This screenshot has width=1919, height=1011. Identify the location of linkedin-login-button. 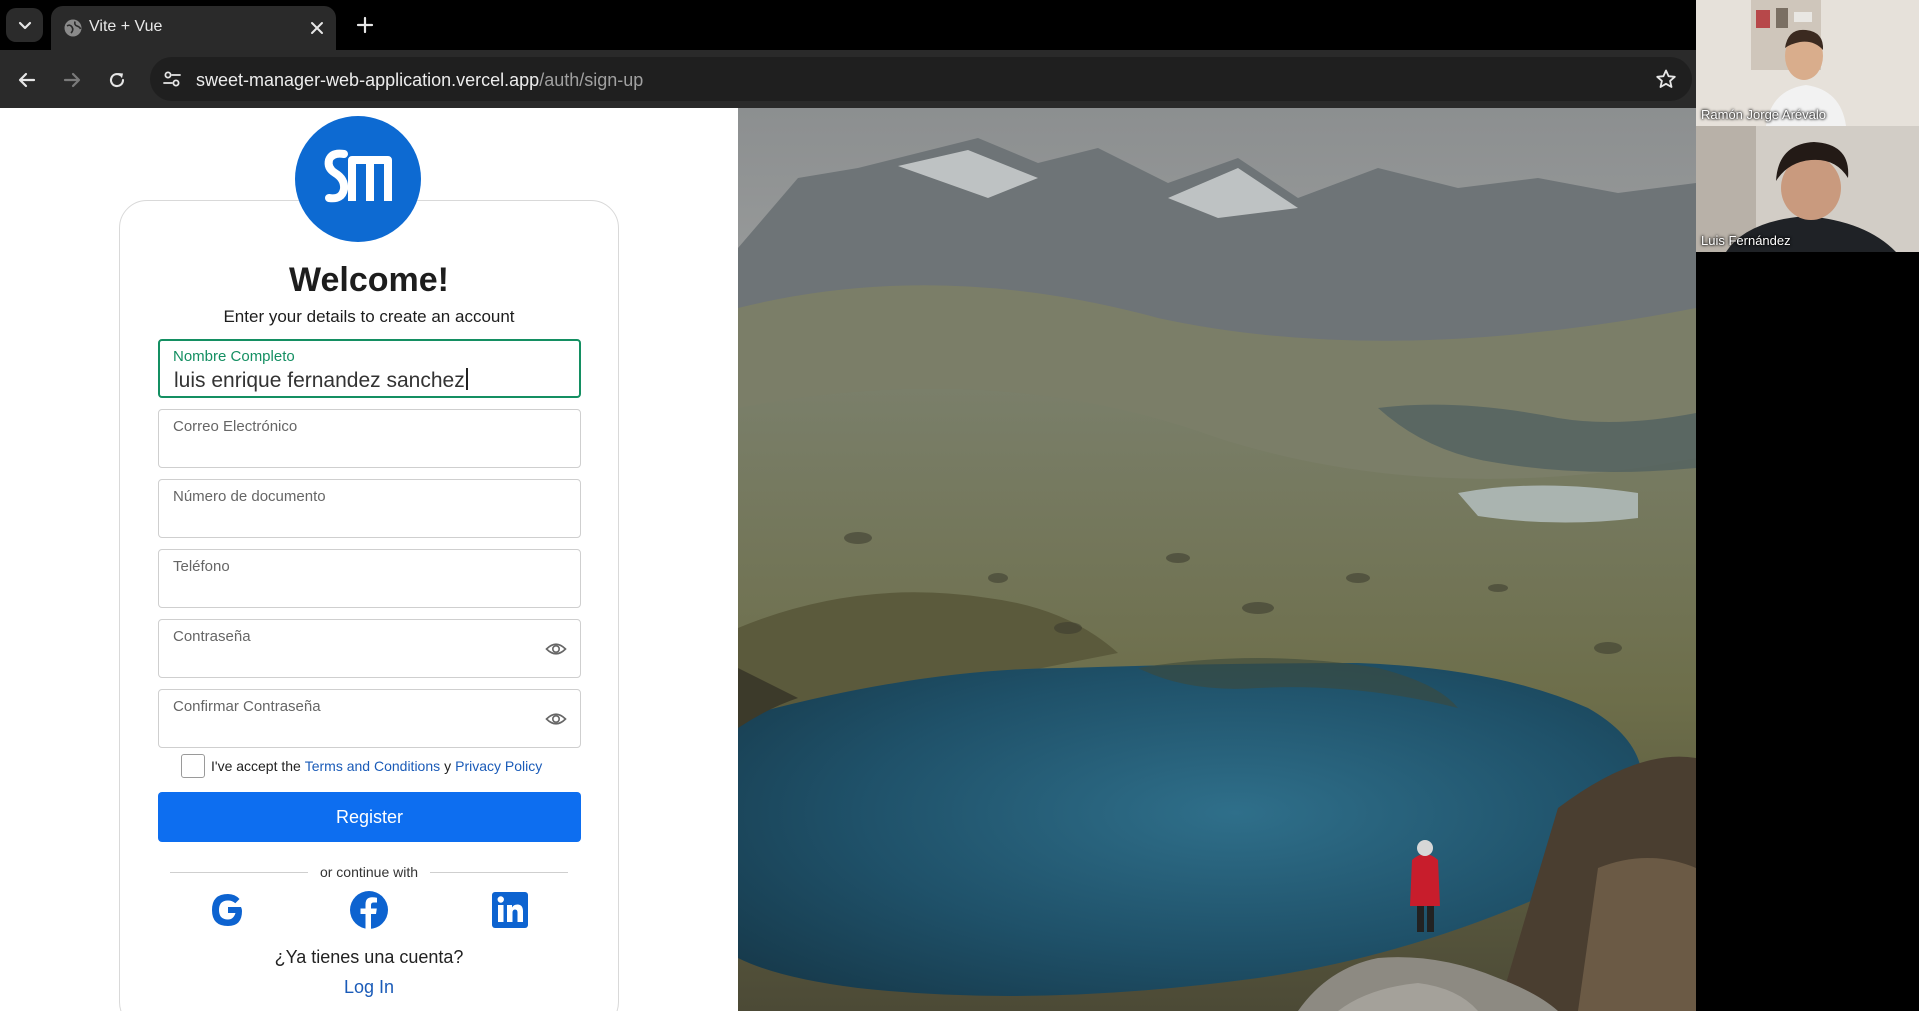
(510, 910).